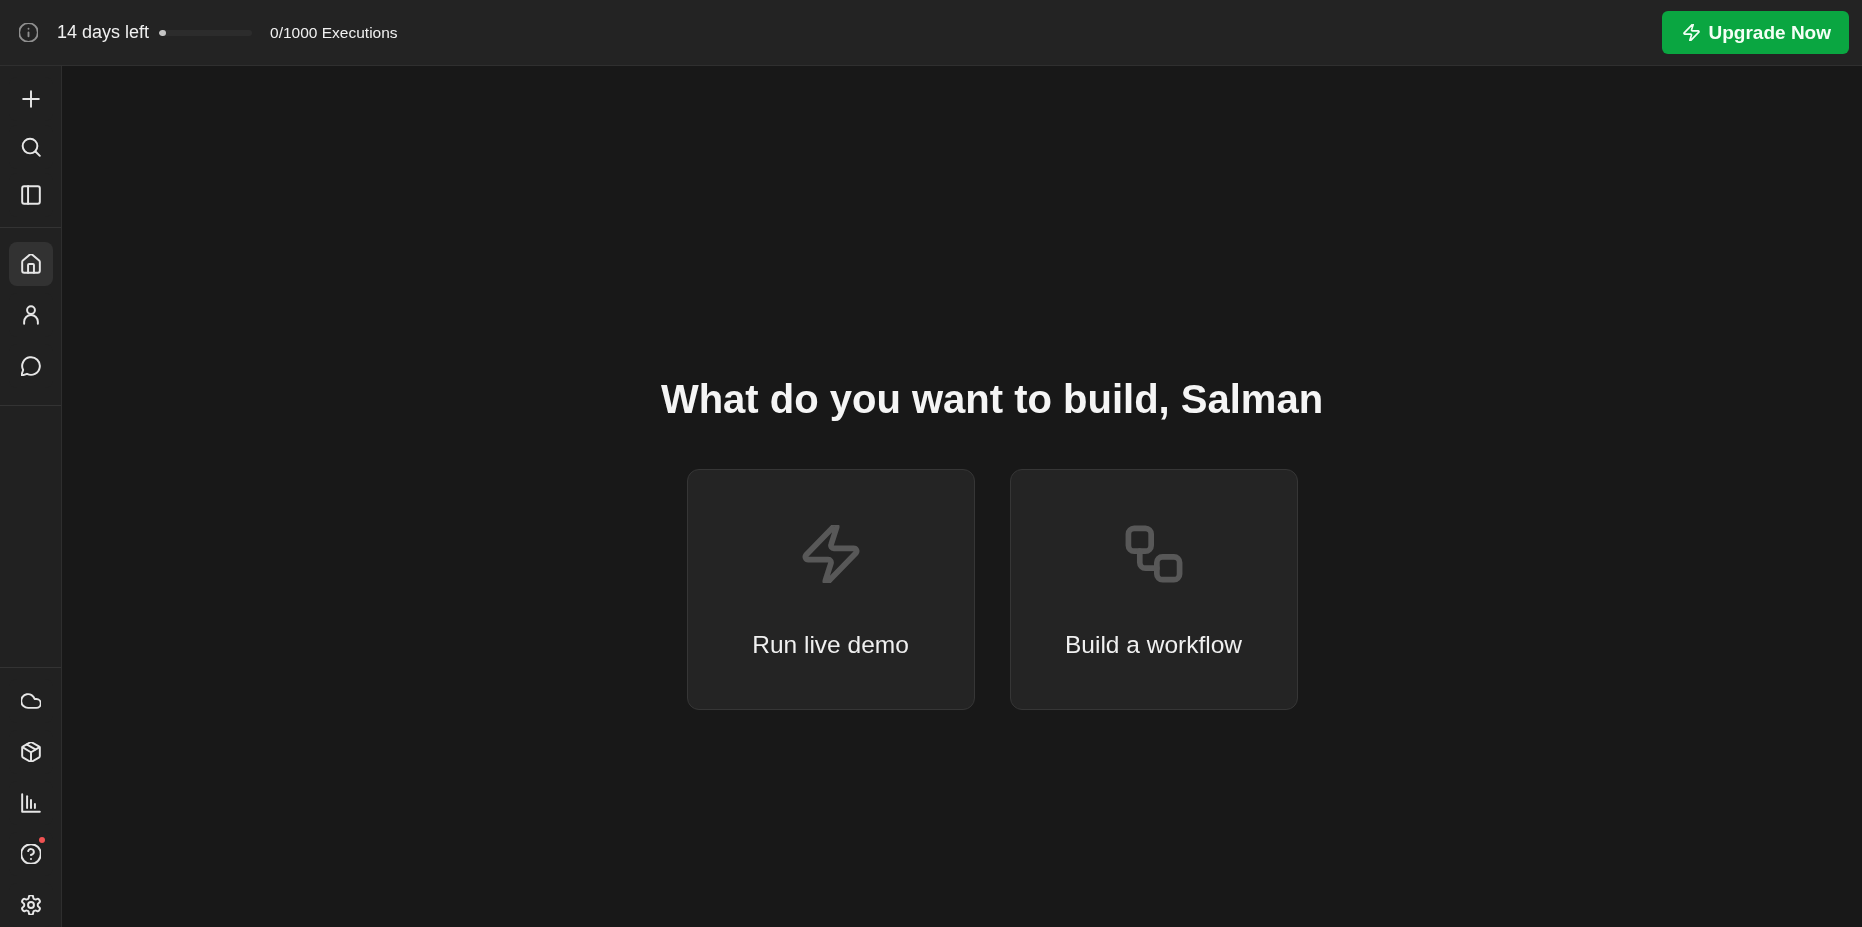 The height and width of the screenshot is (927, 1862). I want to click on sidebar-button, so click(30, 264).